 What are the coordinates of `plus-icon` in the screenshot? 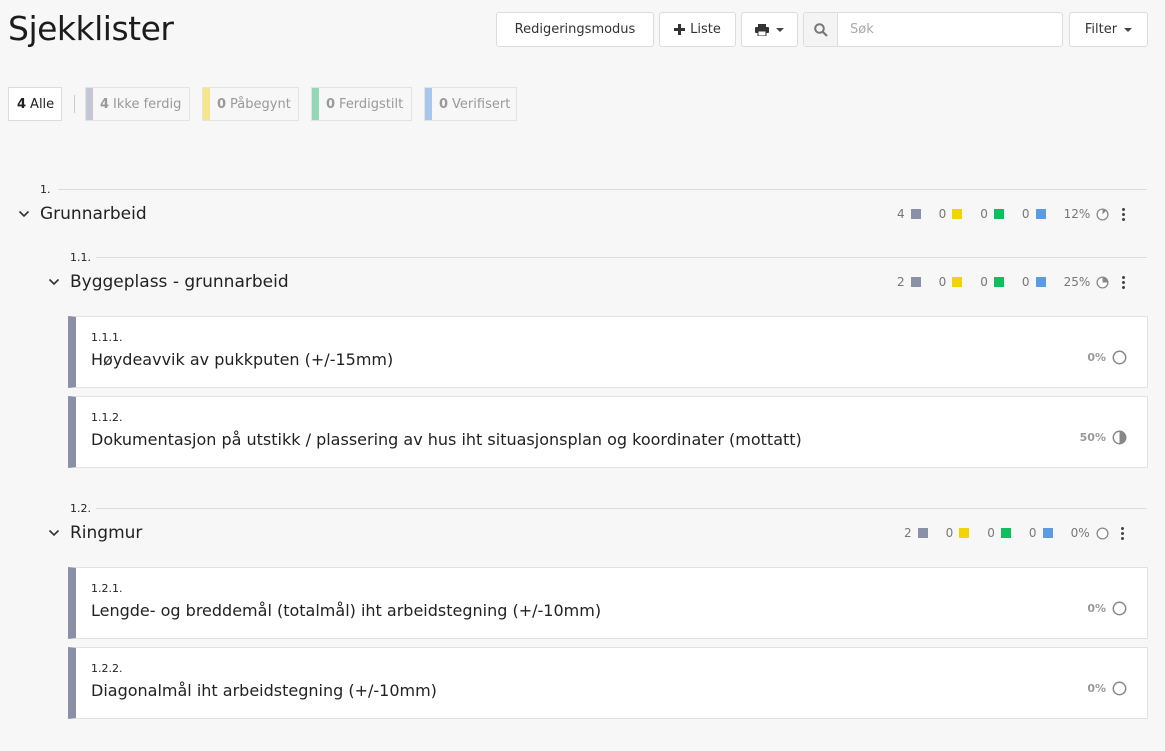 It's located at (680, 29).